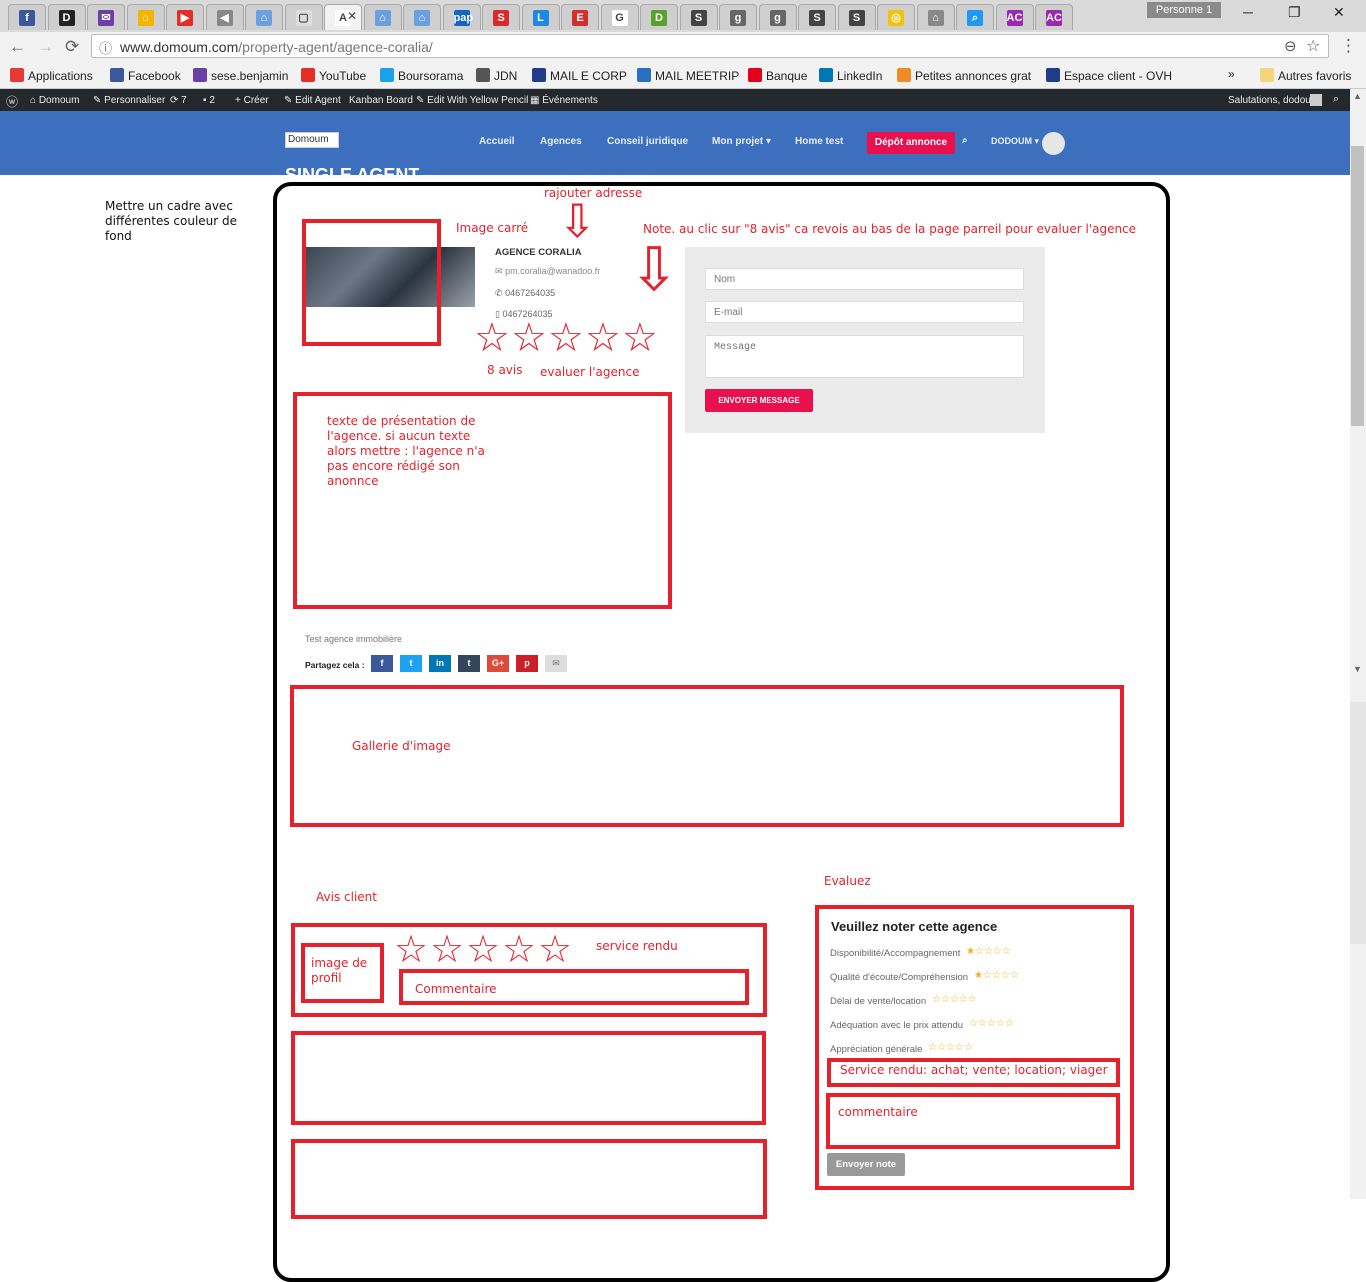  Describe the element at coordinates (864, 279) in the screenshot. I see `name-field` at that location.